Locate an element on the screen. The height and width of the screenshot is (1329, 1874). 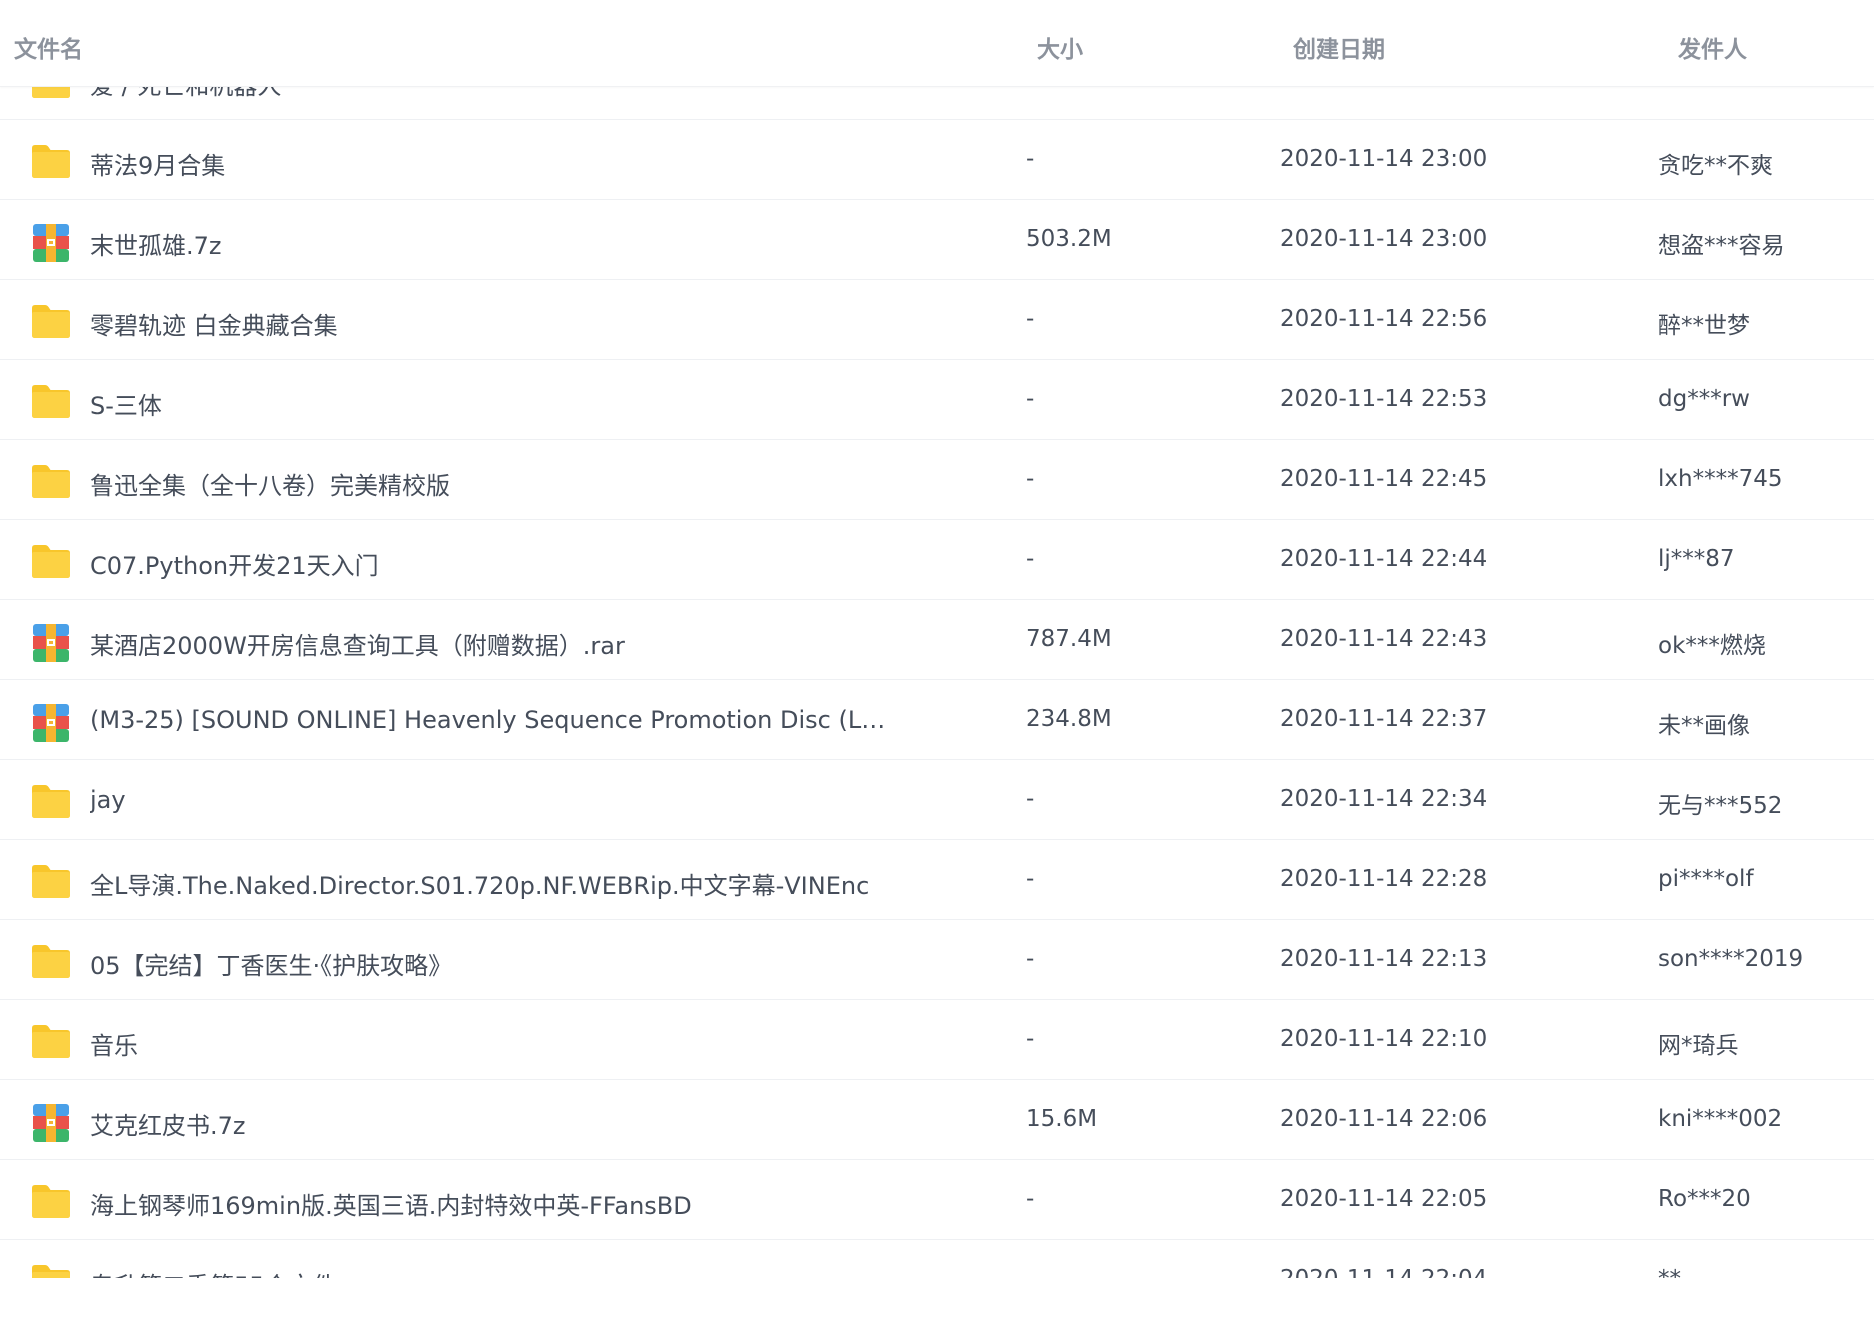
file-name: 海上钢琴师169min版.英国三语.内封特效中英-FFansBD is located at coordinates (391, 1203).